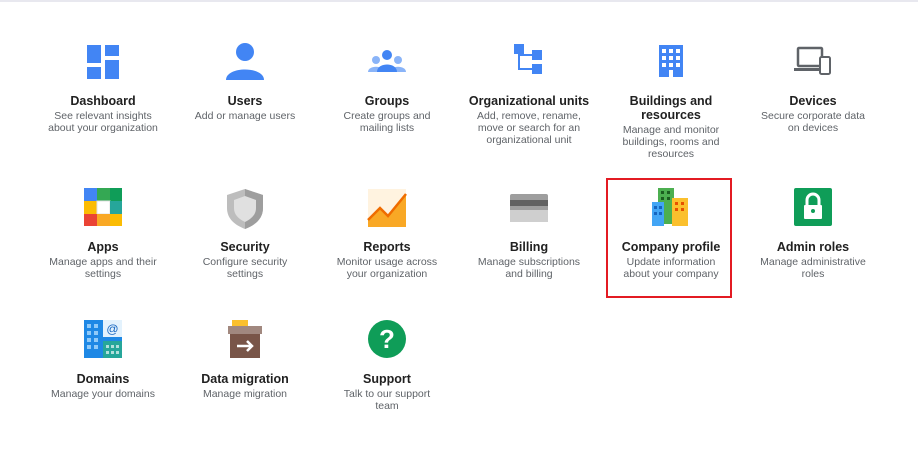 This screenshot has height=450, width=918. Describe the element at coordinates (245, 61) in the screenshot. I see `user-icon` at that location.